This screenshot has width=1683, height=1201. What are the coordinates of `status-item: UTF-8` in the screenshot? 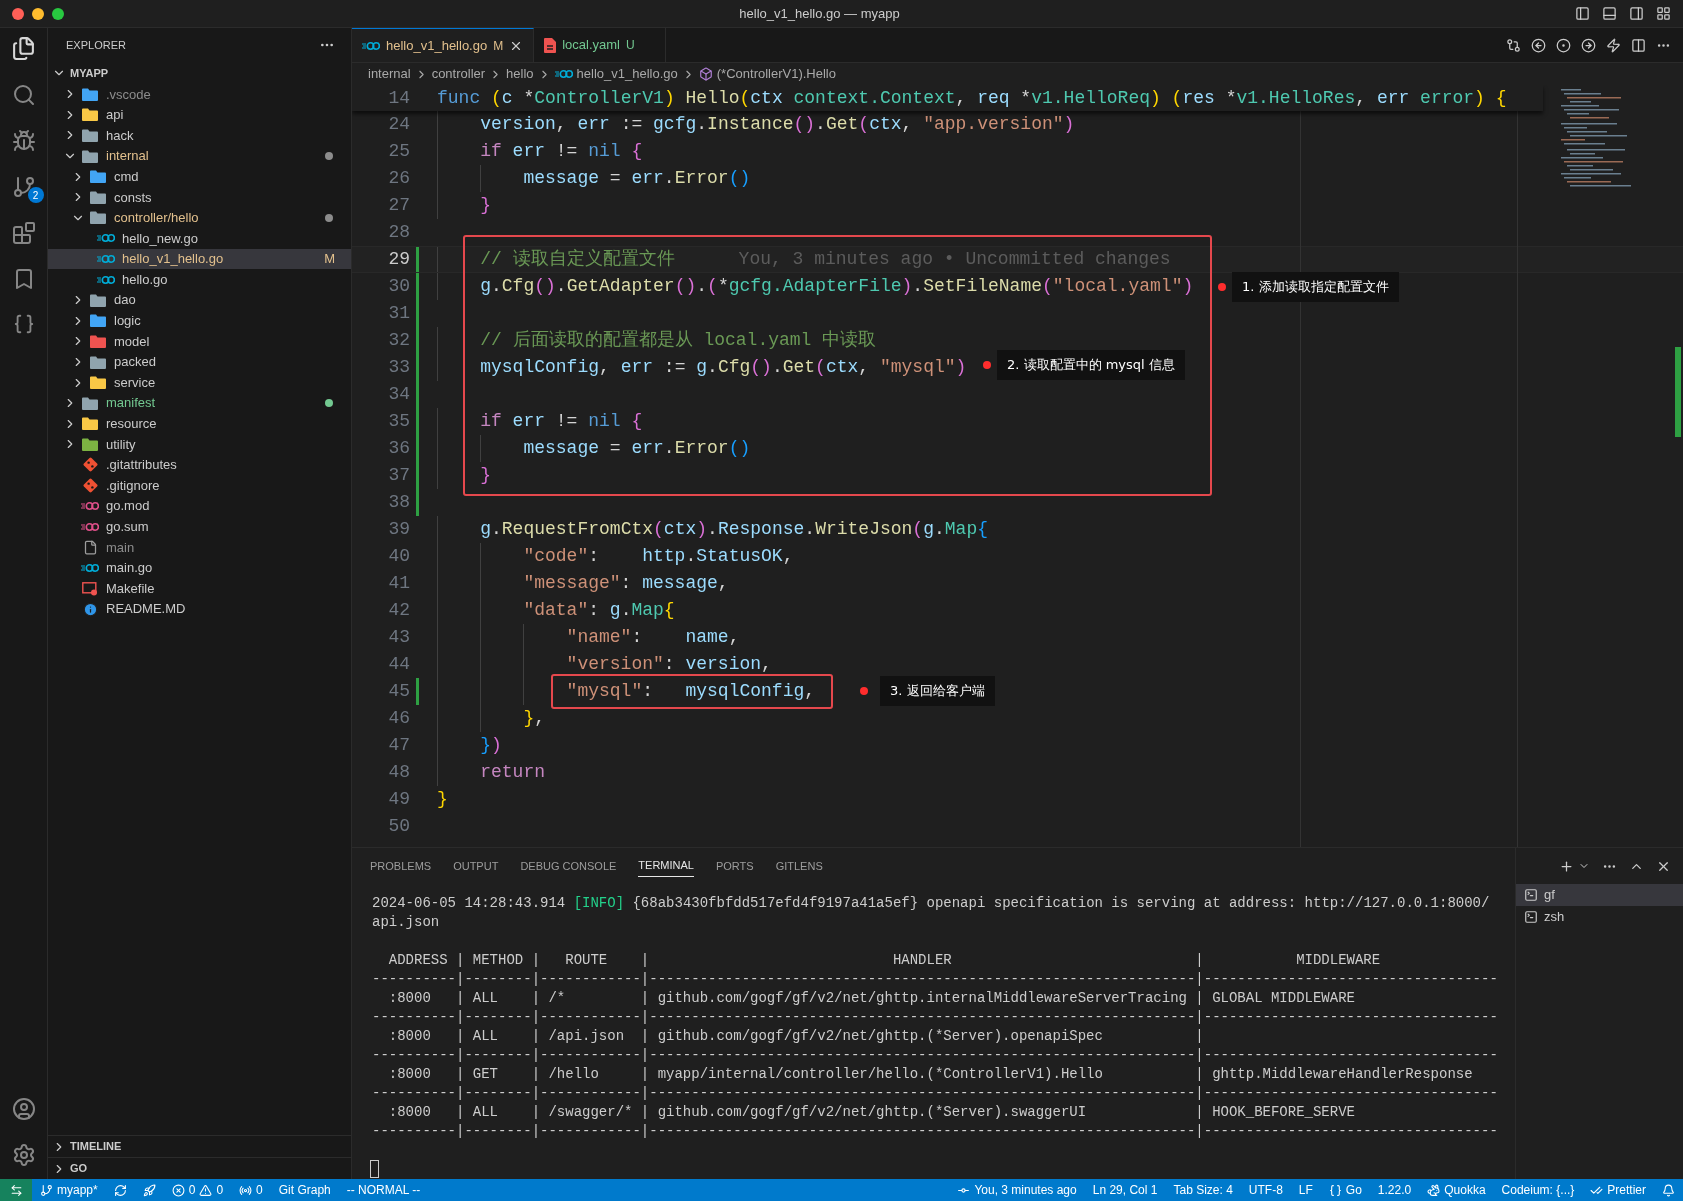 It's located at (1265, 1190).